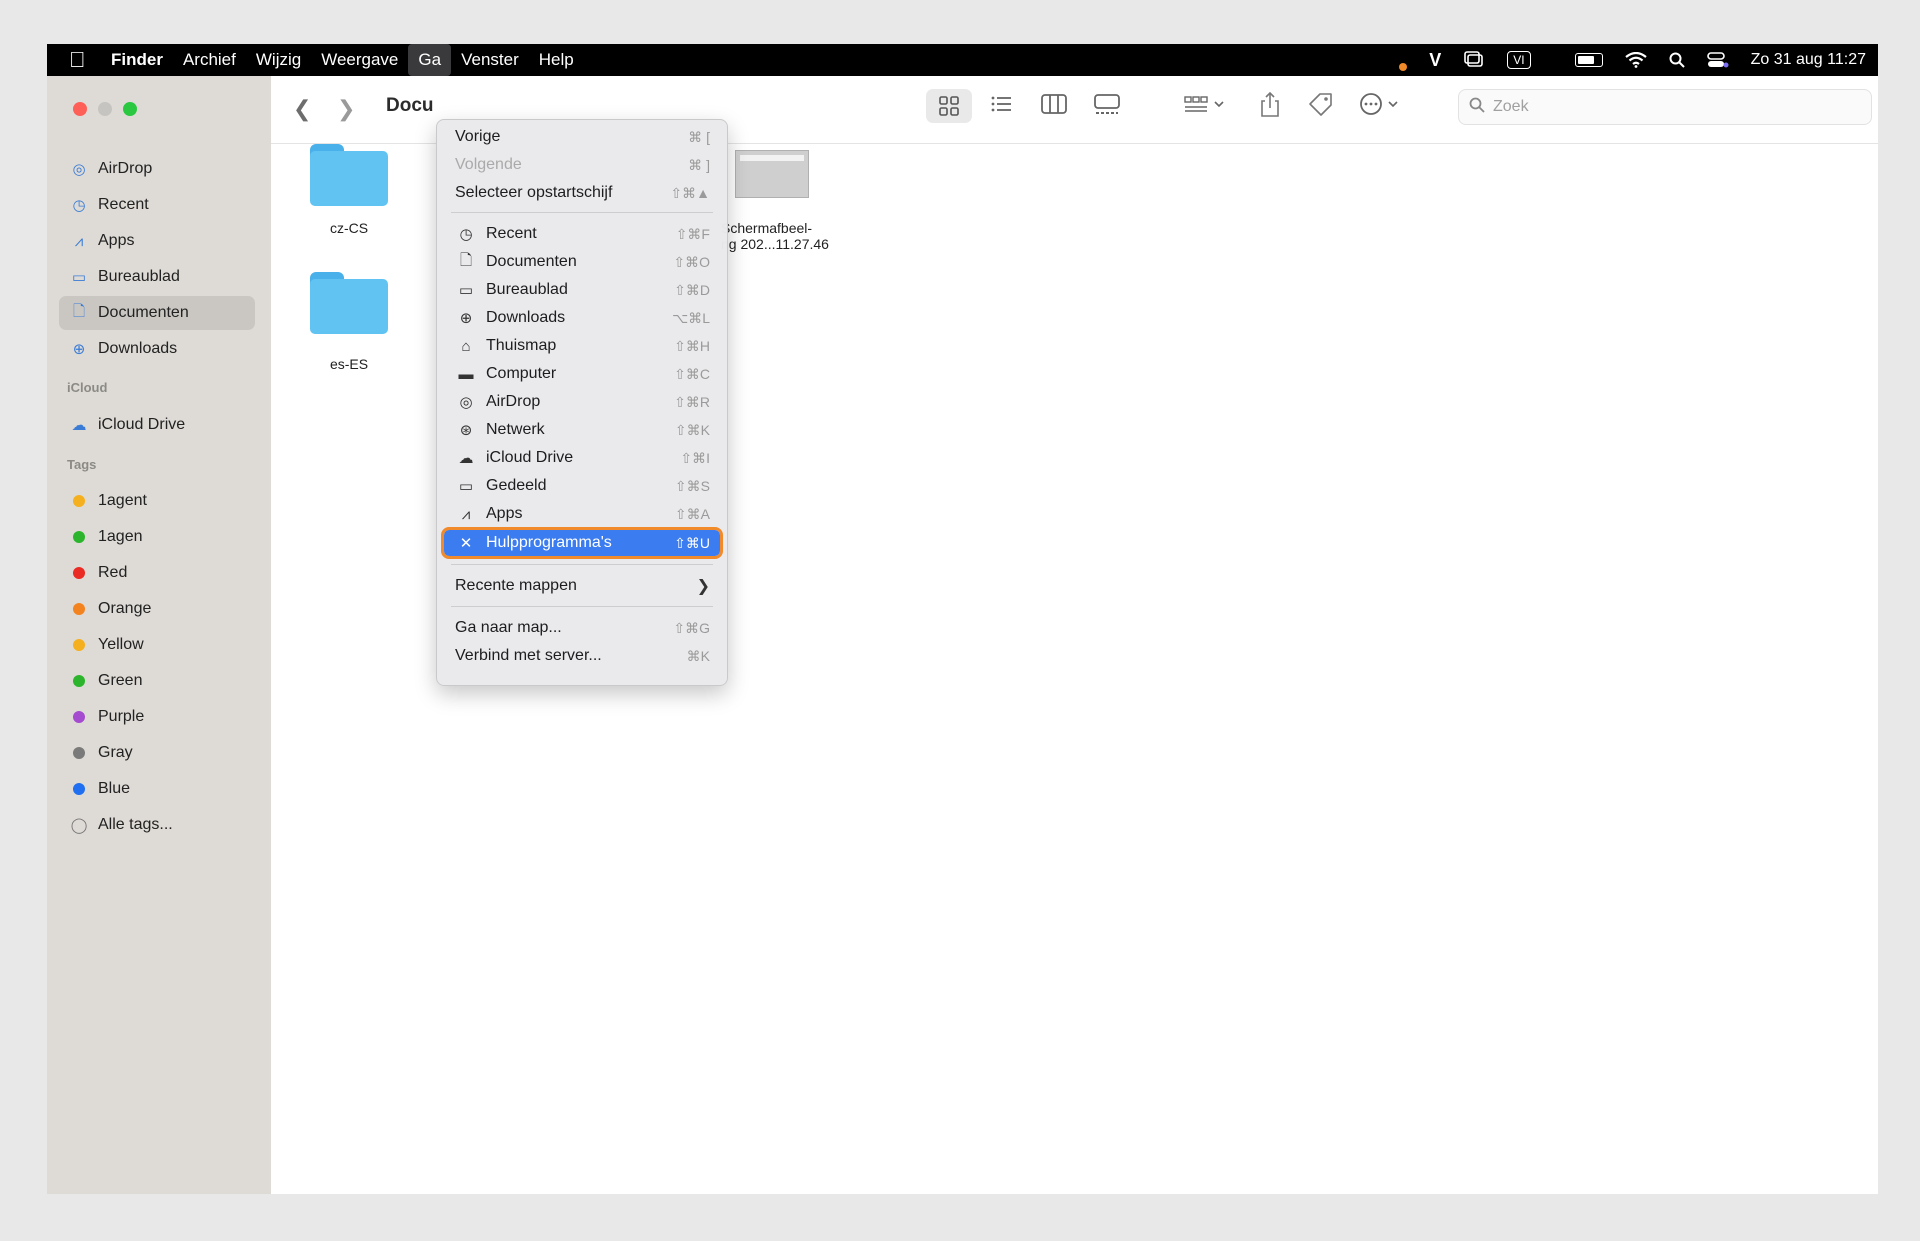 This screenshot has height=1241, width=1920. I want to click on menu-item-shortcut: ⇧⌘▲, so click(690, 192).